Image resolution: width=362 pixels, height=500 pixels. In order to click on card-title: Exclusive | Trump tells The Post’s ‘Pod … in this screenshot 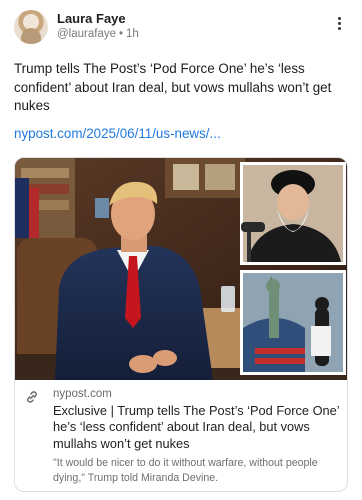, I will do `click(197, 427)`.